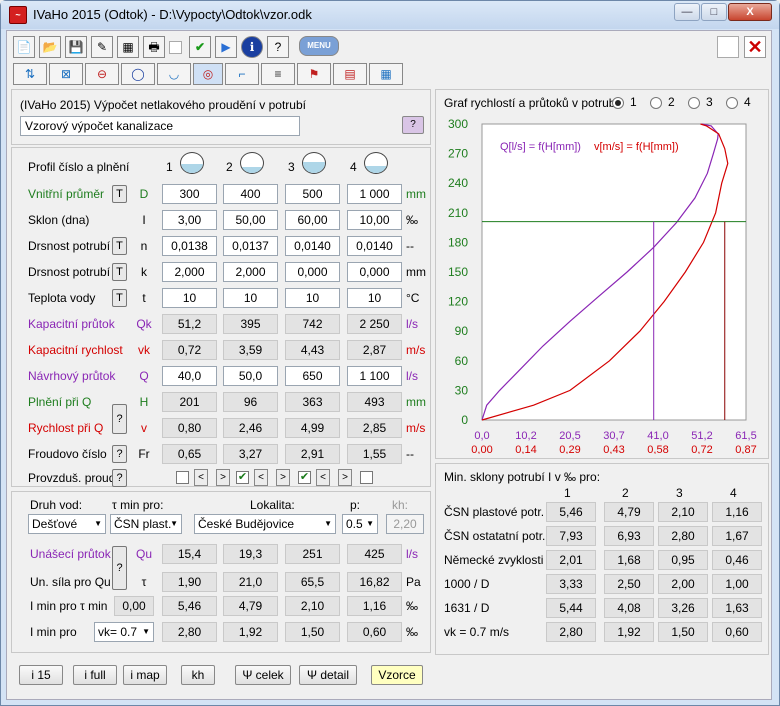 This screenshot has width=780, height=706. What do you see at coordinates (124, 632) in the screenshot?
I see `vk-select: vk= 0.7 ▼` at bounding box center [124, 632].